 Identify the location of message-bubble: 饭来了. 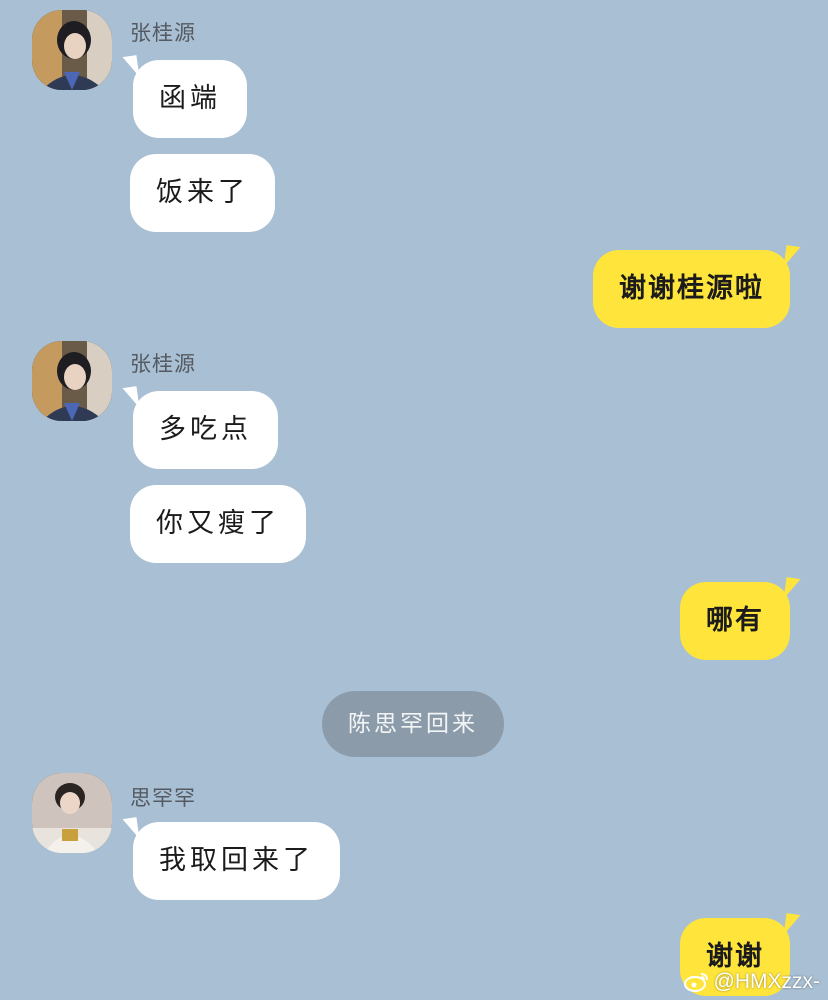
(202, 193).